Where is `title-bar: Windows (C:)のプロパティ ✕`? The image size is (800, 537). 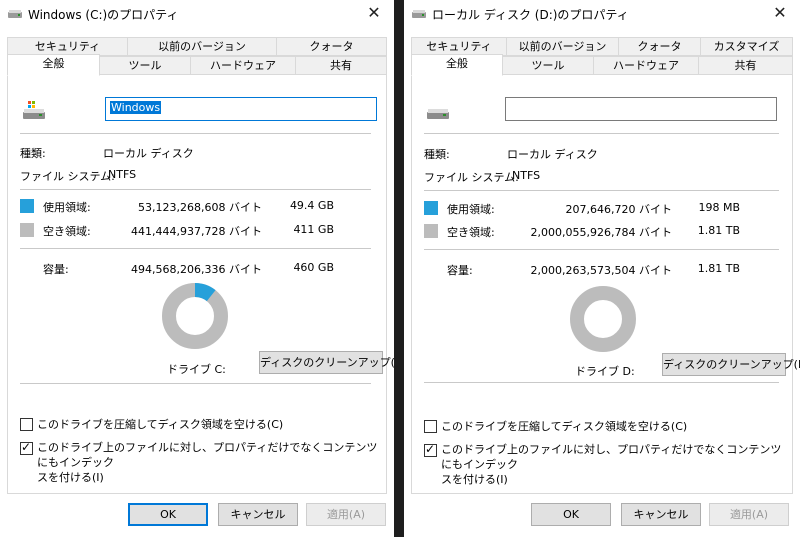
title-bar: Windows (C:)のプロパティ ✕ is located at coordinates (197, 14).